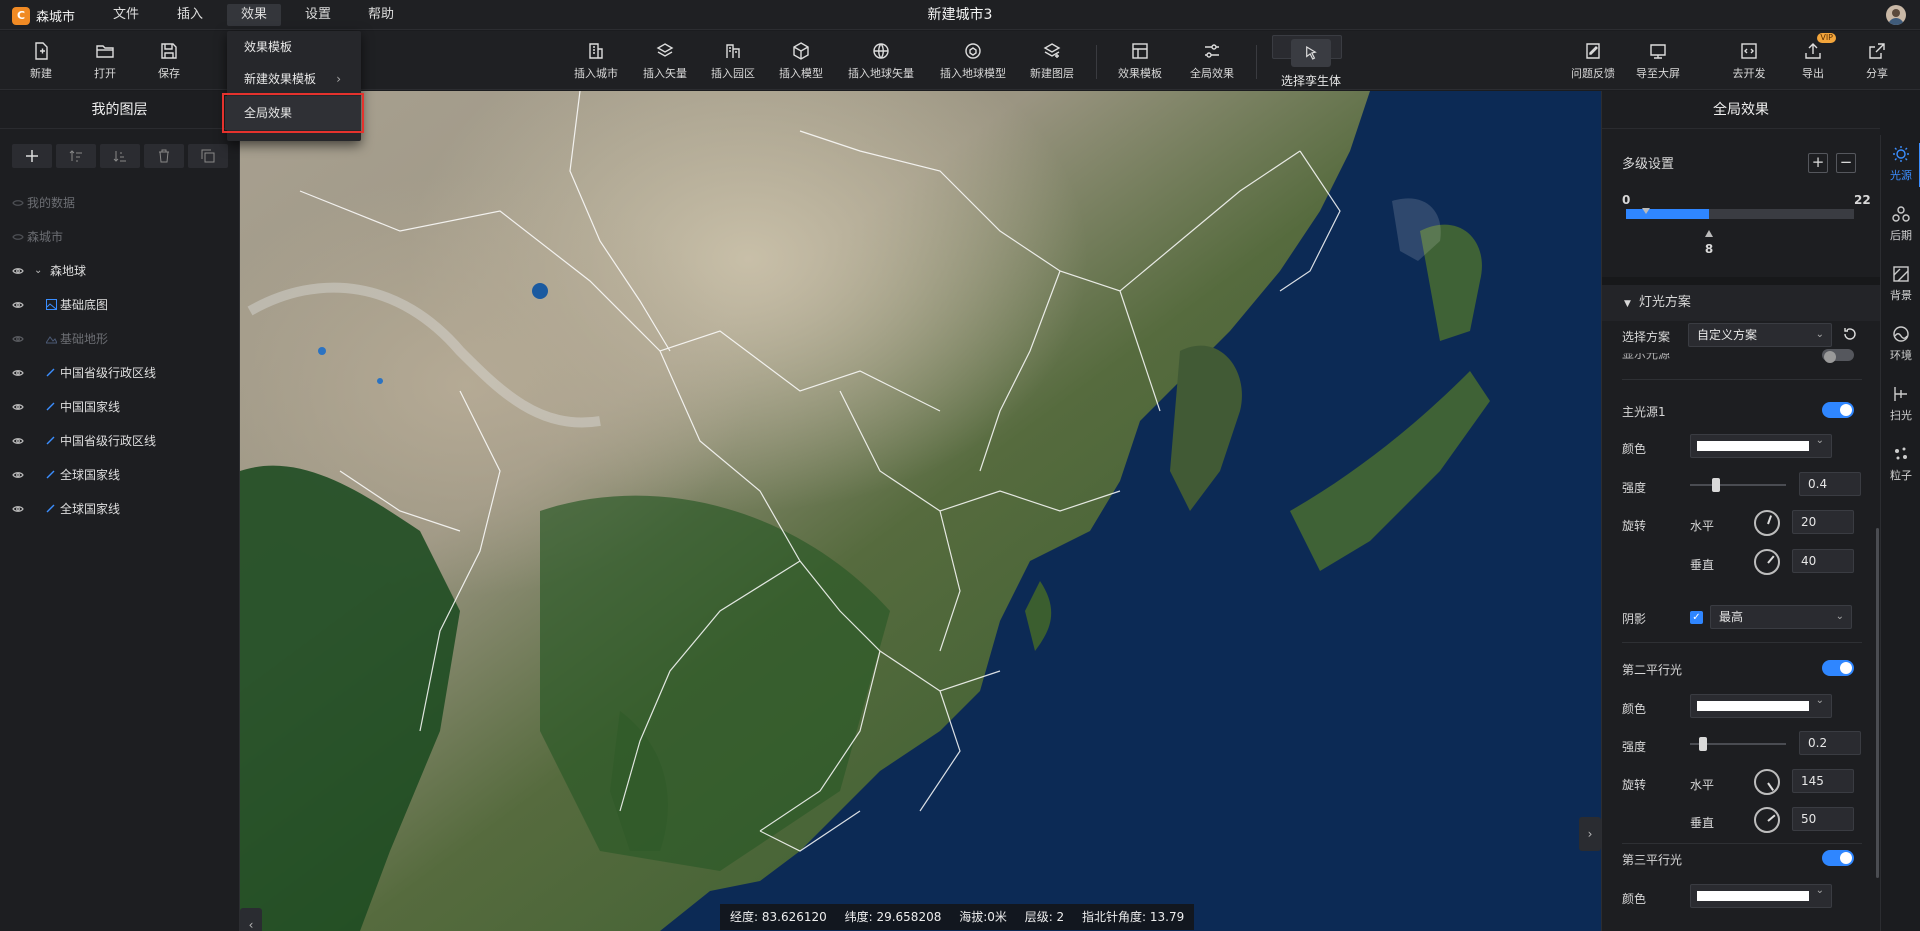 The image size is (1920, 931). I want to click on insert-earth-vector-button: 插入地球矢量, so click(881, 61).